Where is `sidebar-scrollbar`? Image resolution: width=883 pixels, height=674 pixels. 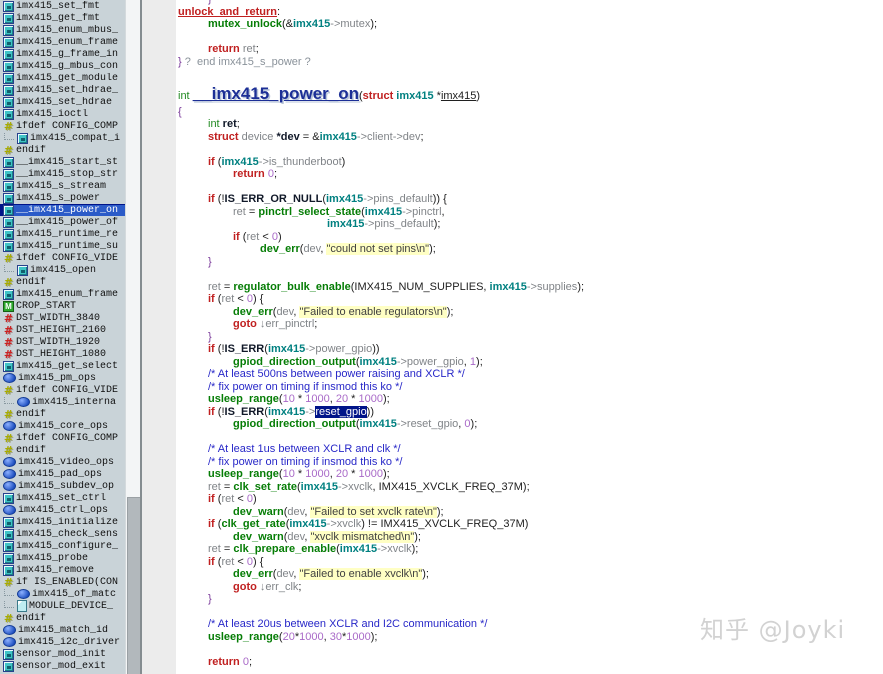 sidebar-scrollbar is located at coordinates (133, 337).